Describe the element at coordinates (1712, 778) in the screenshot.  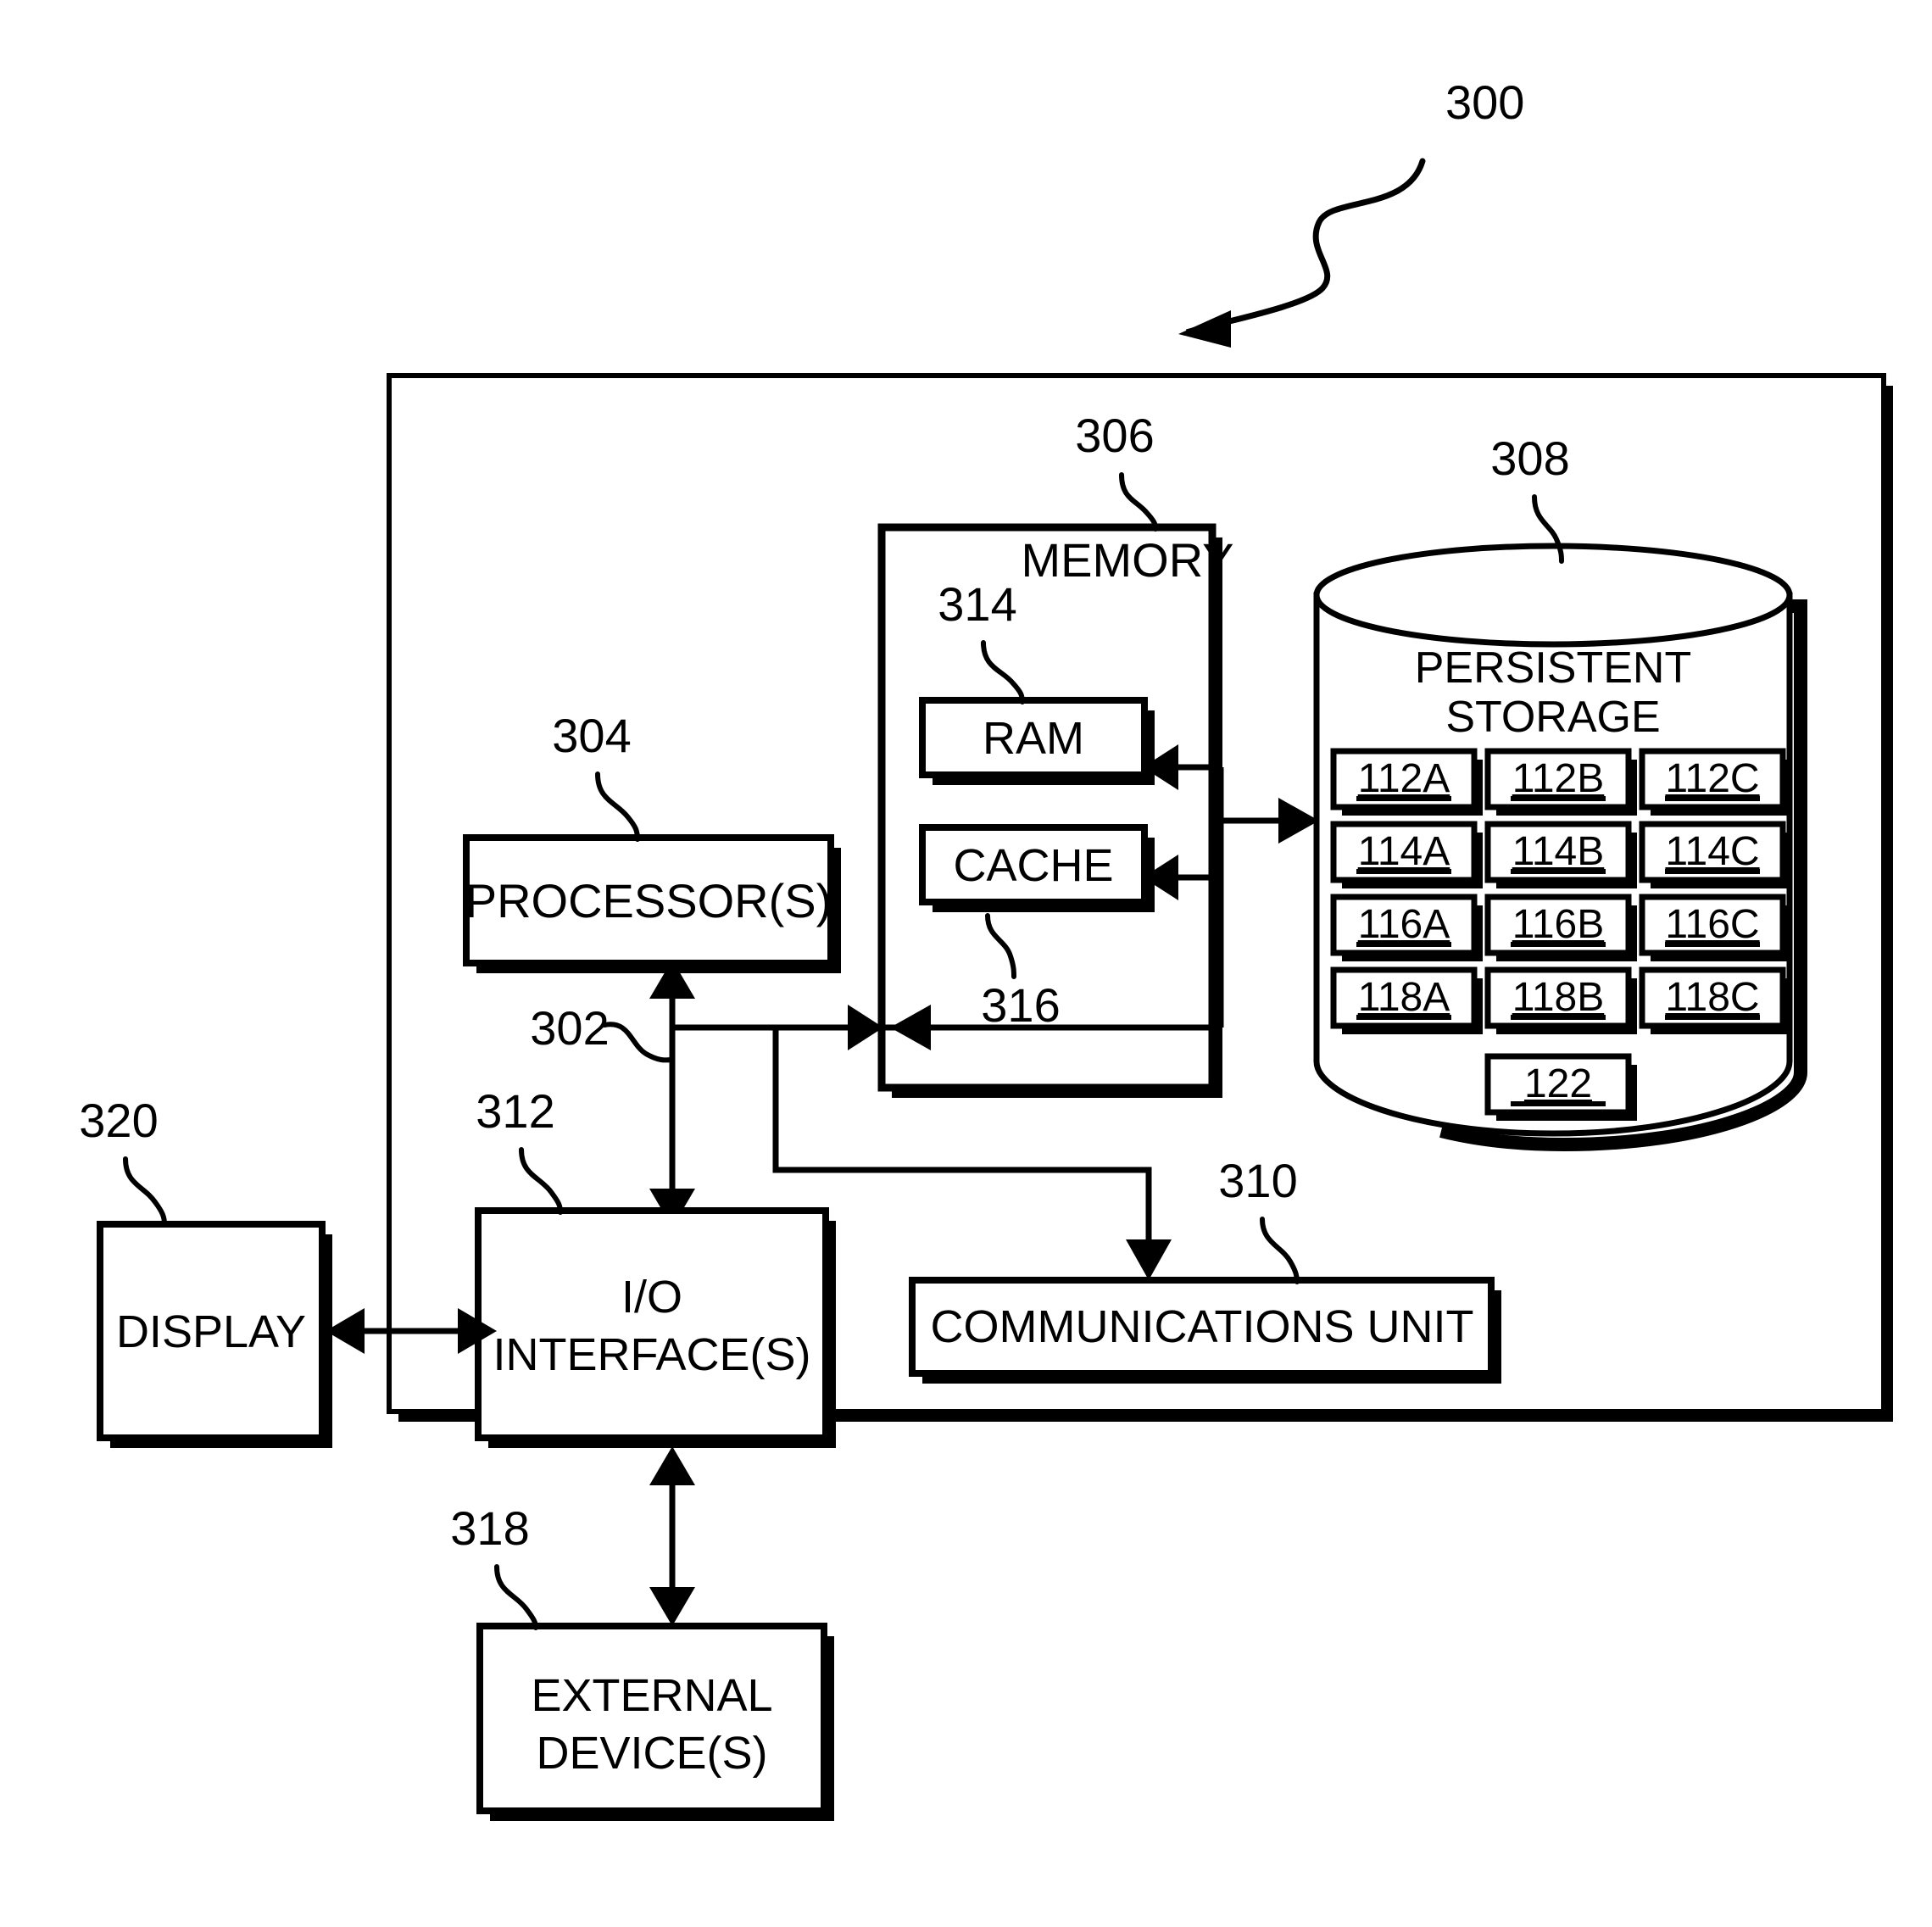
I see `storage-item-label: 112C` at that location.